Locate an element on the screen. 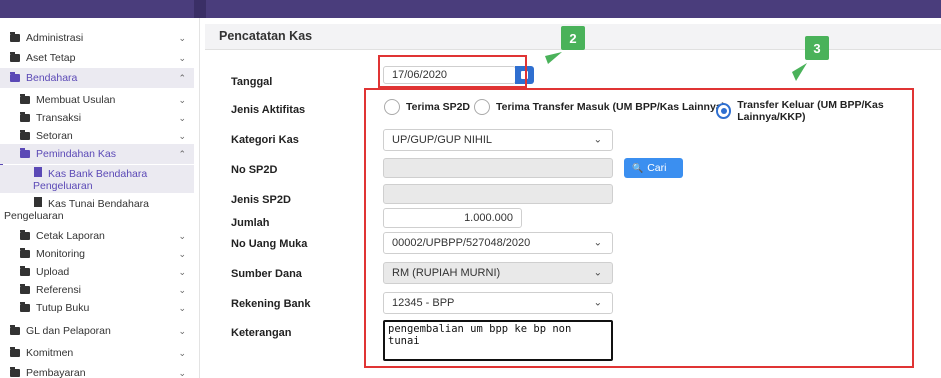  sidebar-item-label: Aset Tetap is located at coordinates (51, 58).